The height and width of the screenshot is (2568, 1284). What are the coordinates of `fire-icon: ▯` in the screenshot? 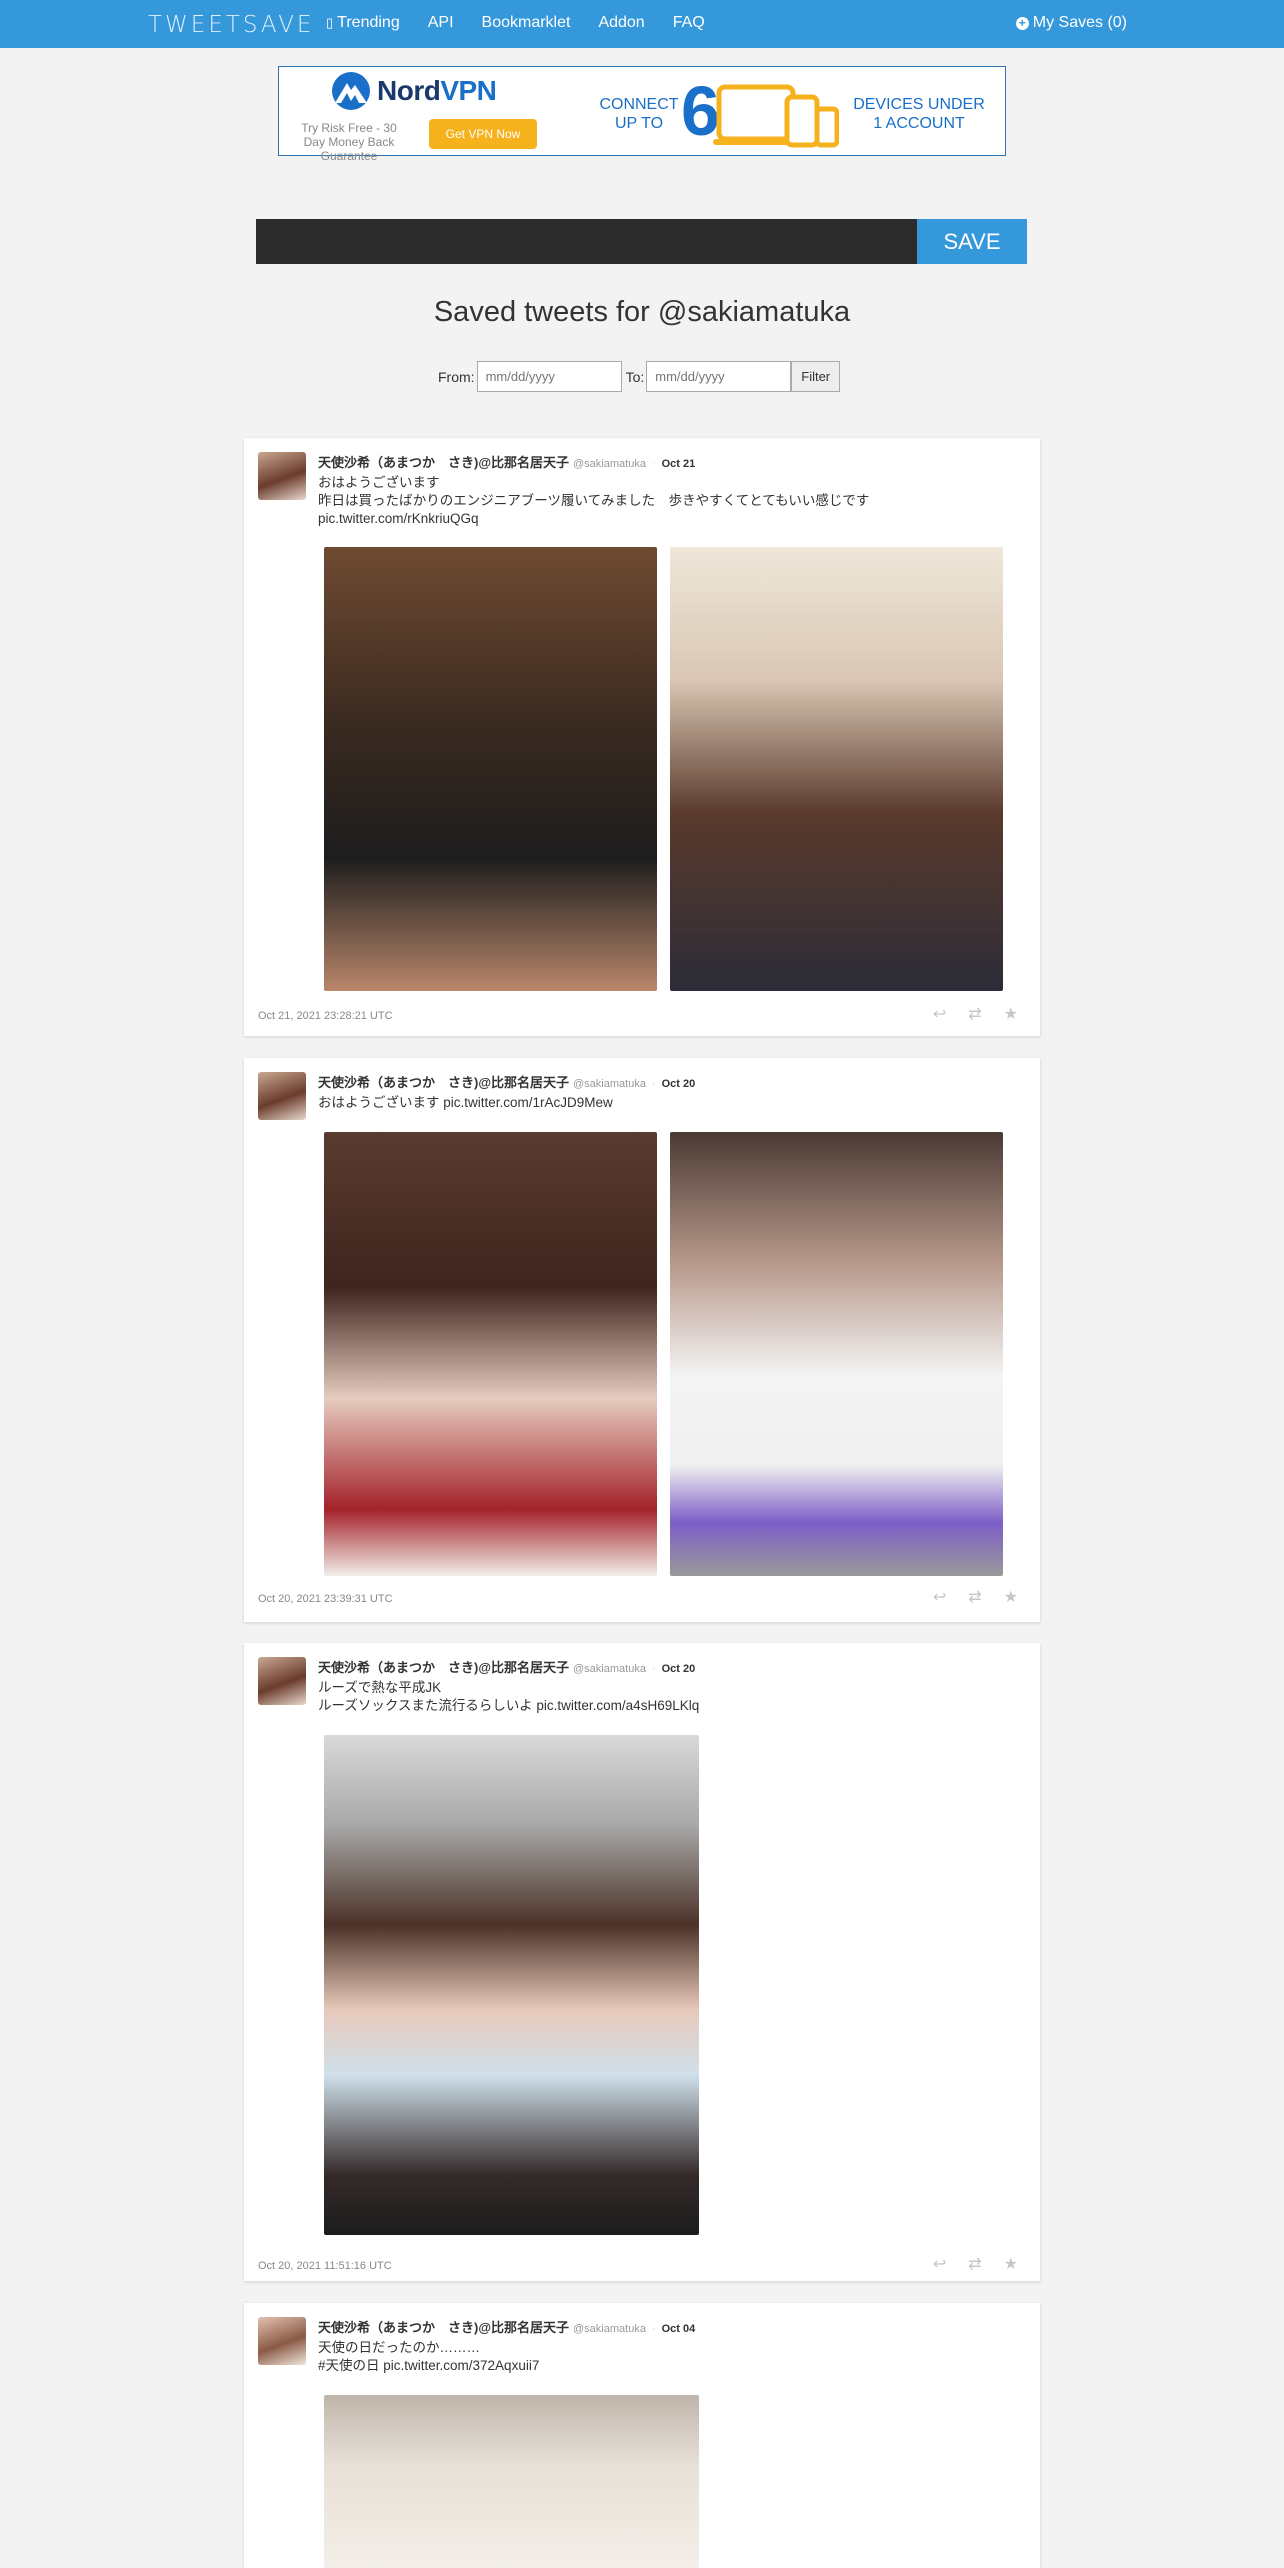 It's located at (330, 22).